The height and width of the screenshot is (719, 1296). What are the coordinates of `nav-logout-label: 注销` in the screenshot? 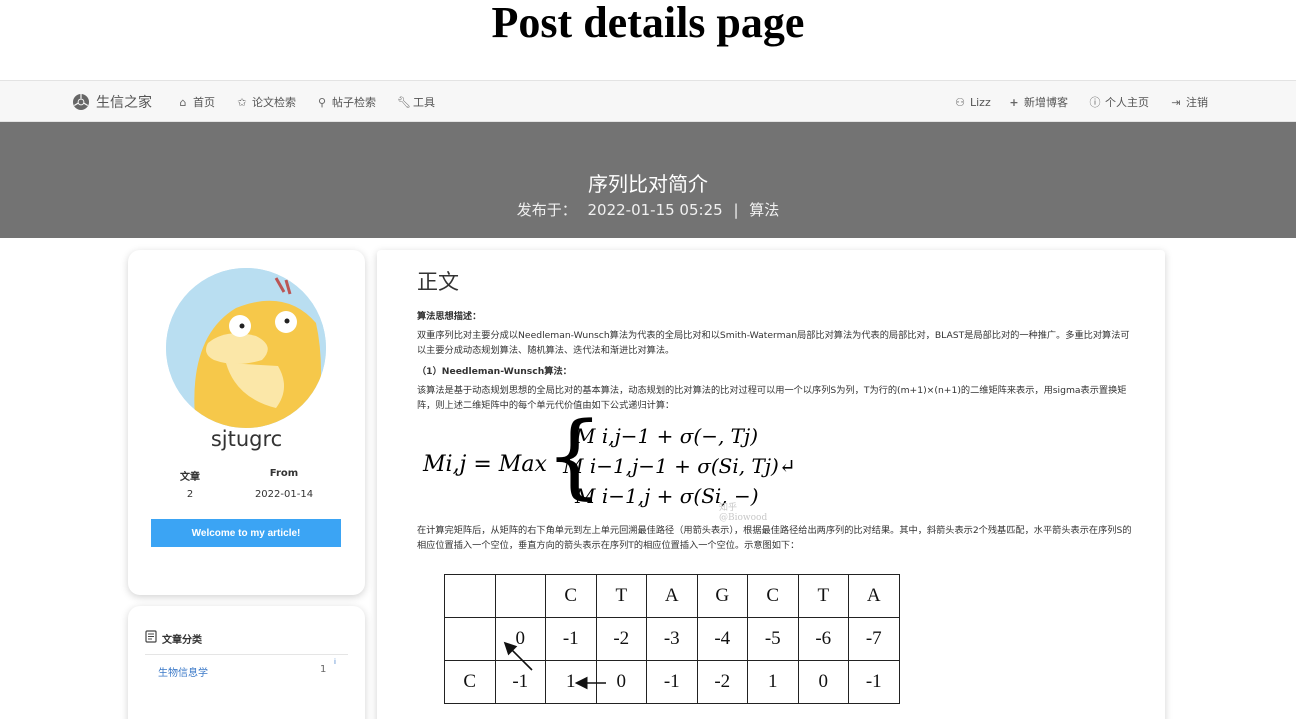 It's located at (1197, 102).